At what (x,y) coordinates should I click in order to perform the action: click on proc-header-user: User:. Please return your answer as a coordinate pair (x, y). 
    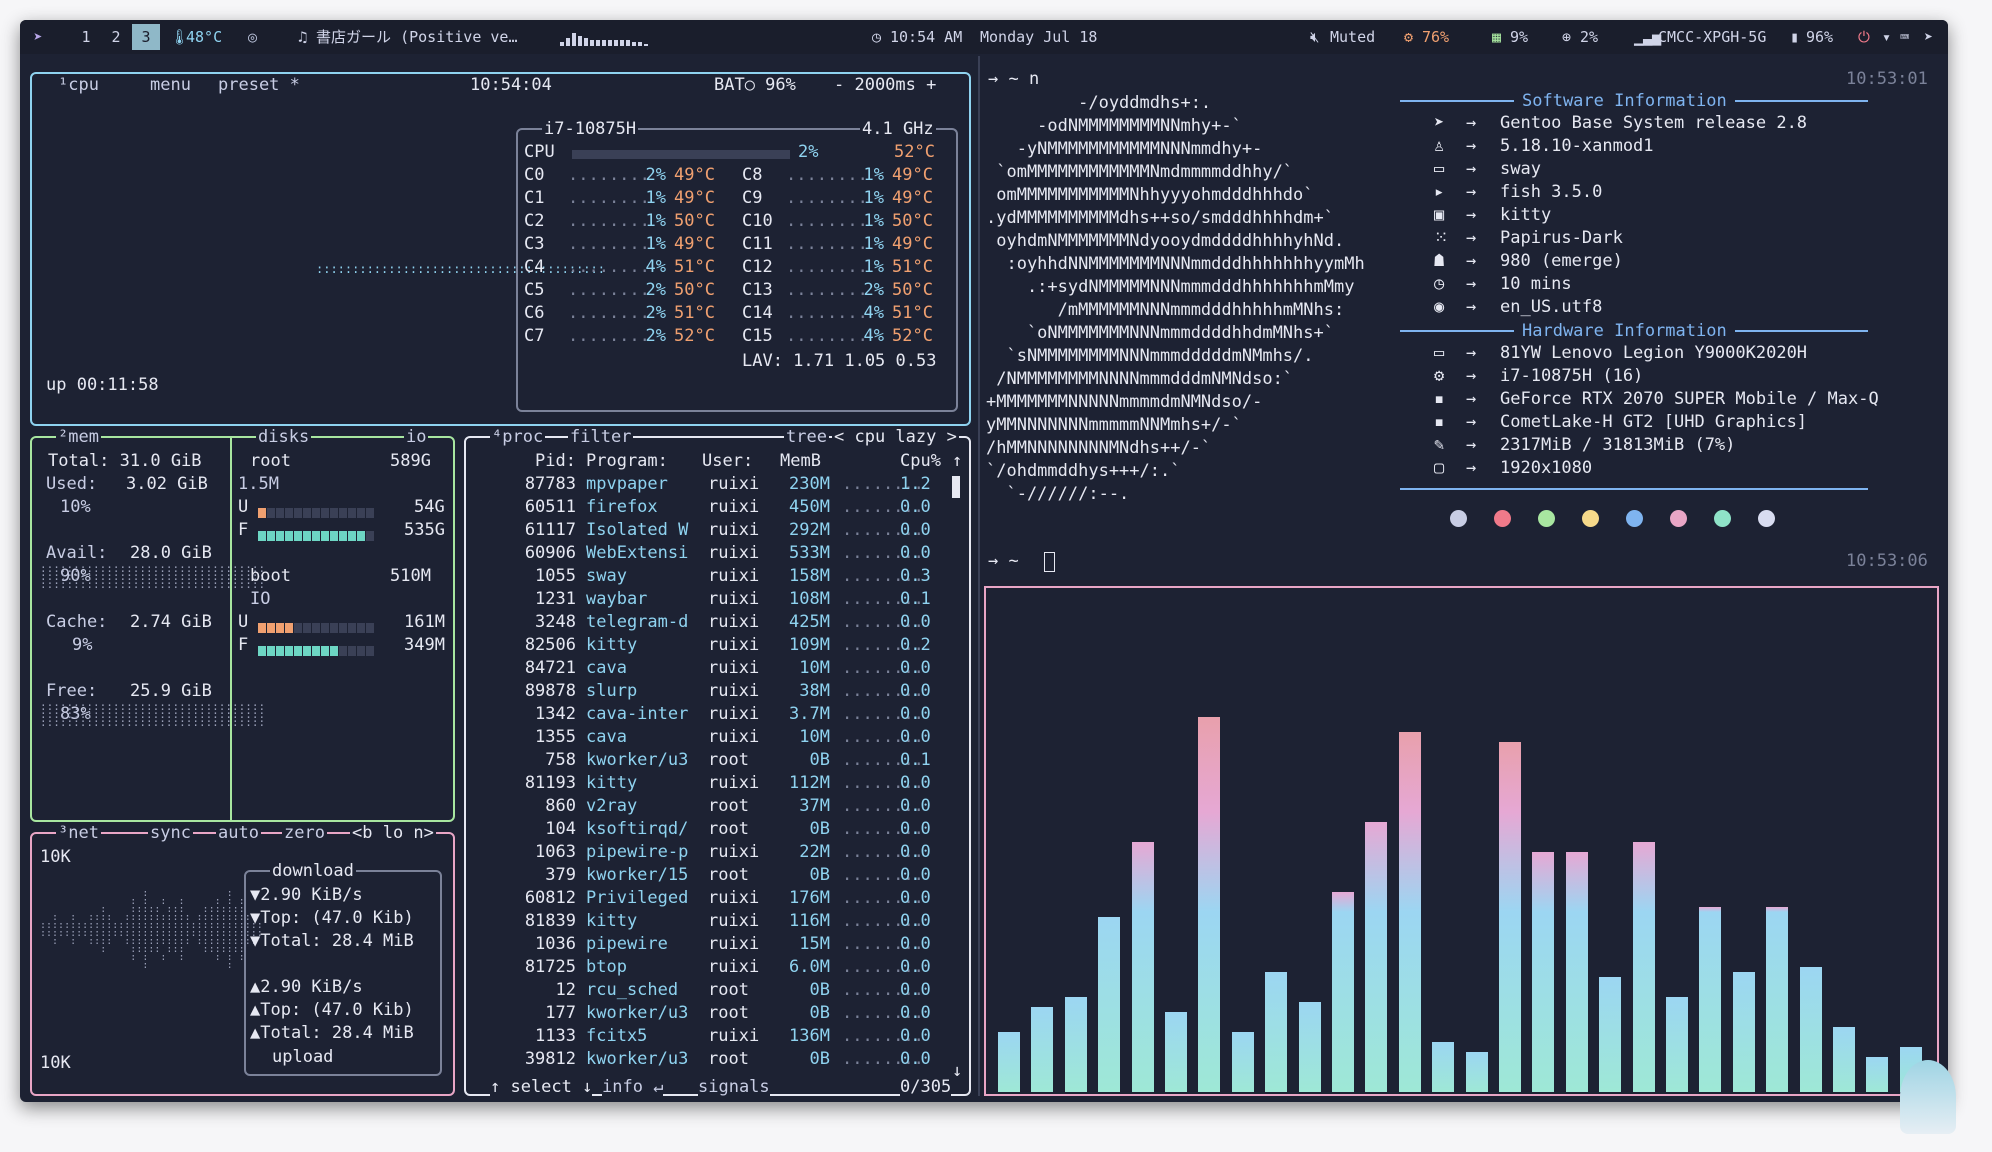
    Looking at the image, I should click on (727, 461).